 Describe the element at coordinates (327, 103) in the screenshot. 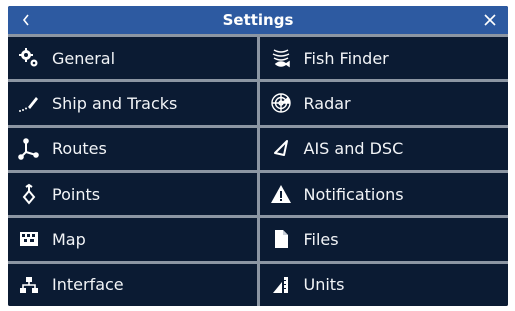

I see `menu-item-label: Radar` at that location.